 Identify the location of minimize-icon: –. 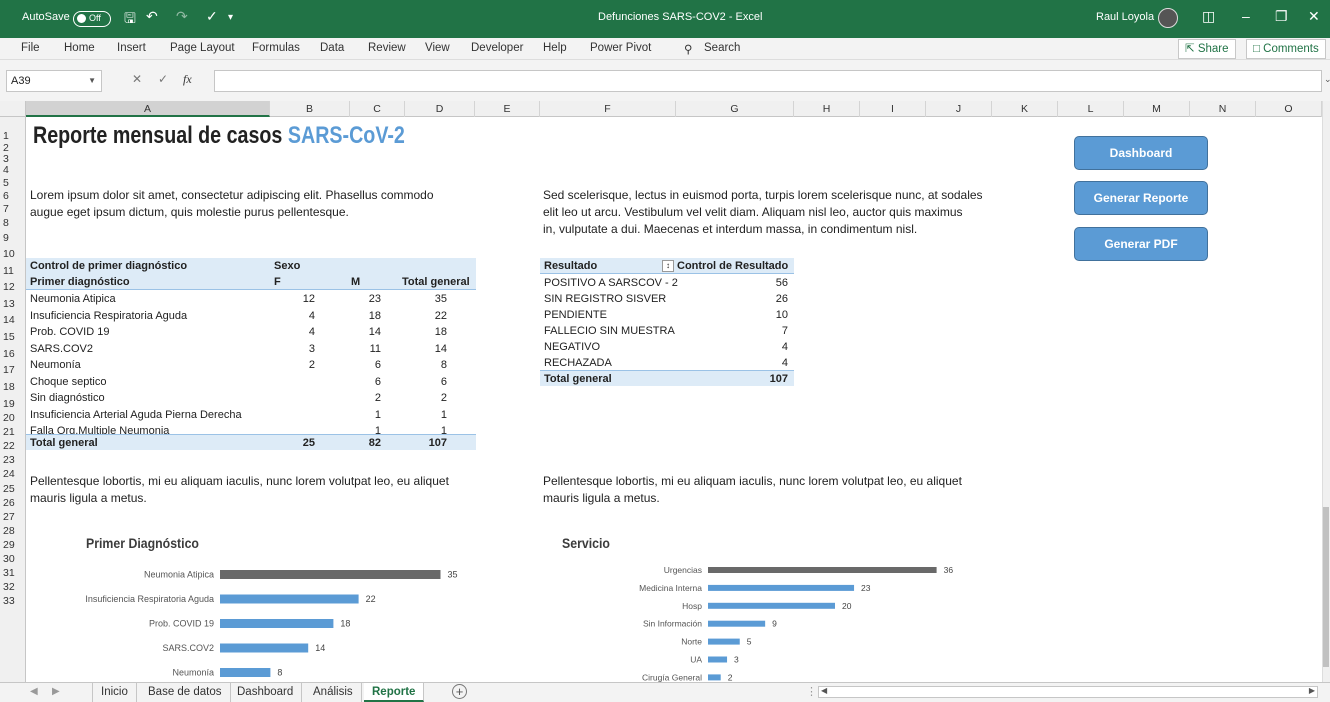
(1246, 16).